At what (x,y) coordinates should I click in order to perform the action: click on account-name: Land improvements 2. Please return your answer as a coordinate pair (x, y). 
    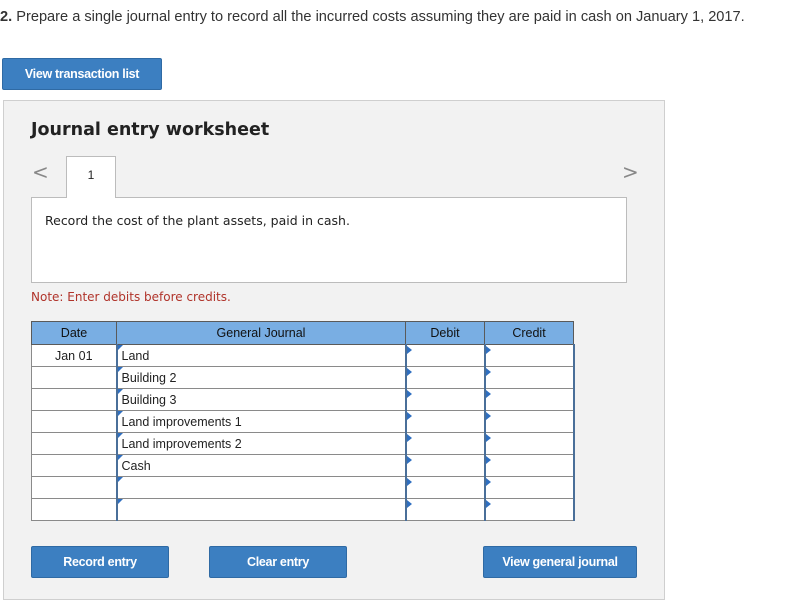
    Looking at the image, I should click on (181, 443).